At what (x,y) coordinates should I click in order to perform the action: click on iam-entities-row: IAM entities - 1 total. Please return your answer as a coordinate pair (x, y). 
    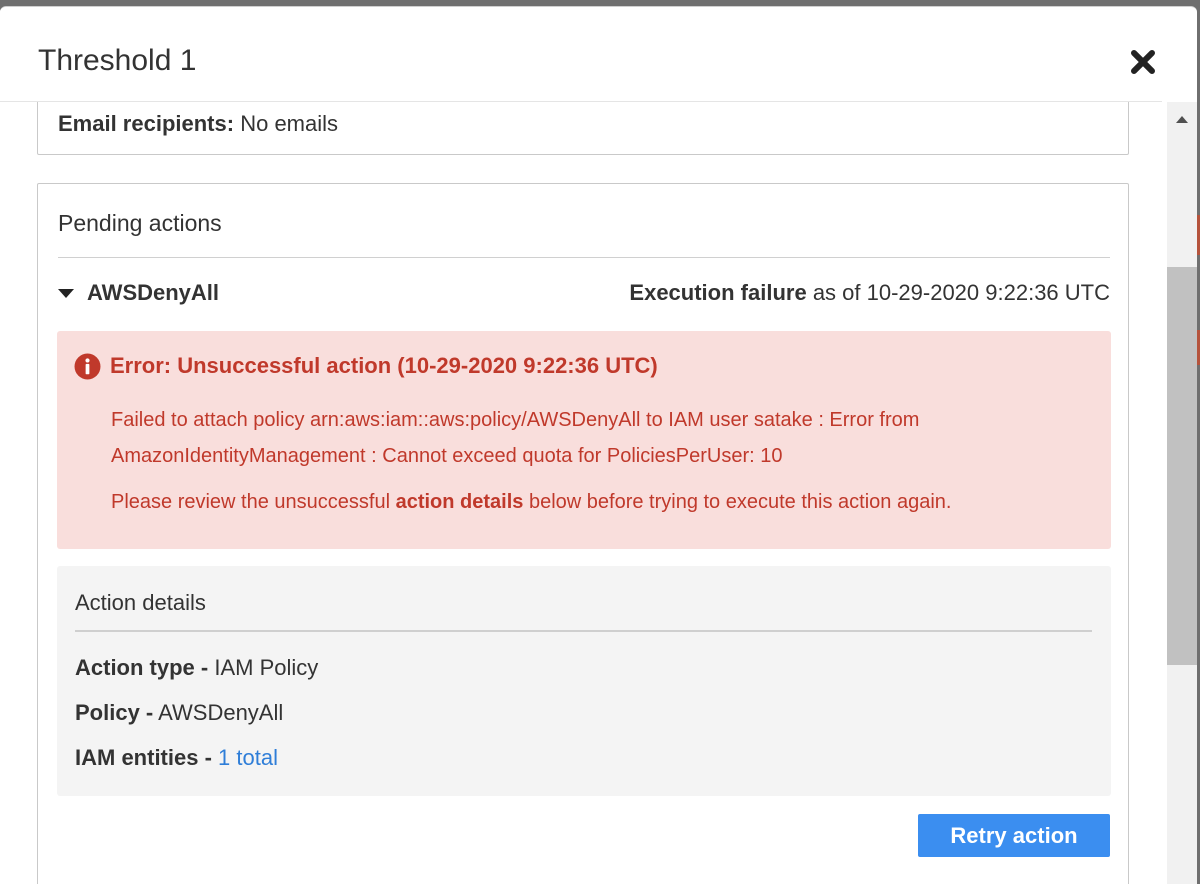
    Looking at the image, I should click on (176, 758).